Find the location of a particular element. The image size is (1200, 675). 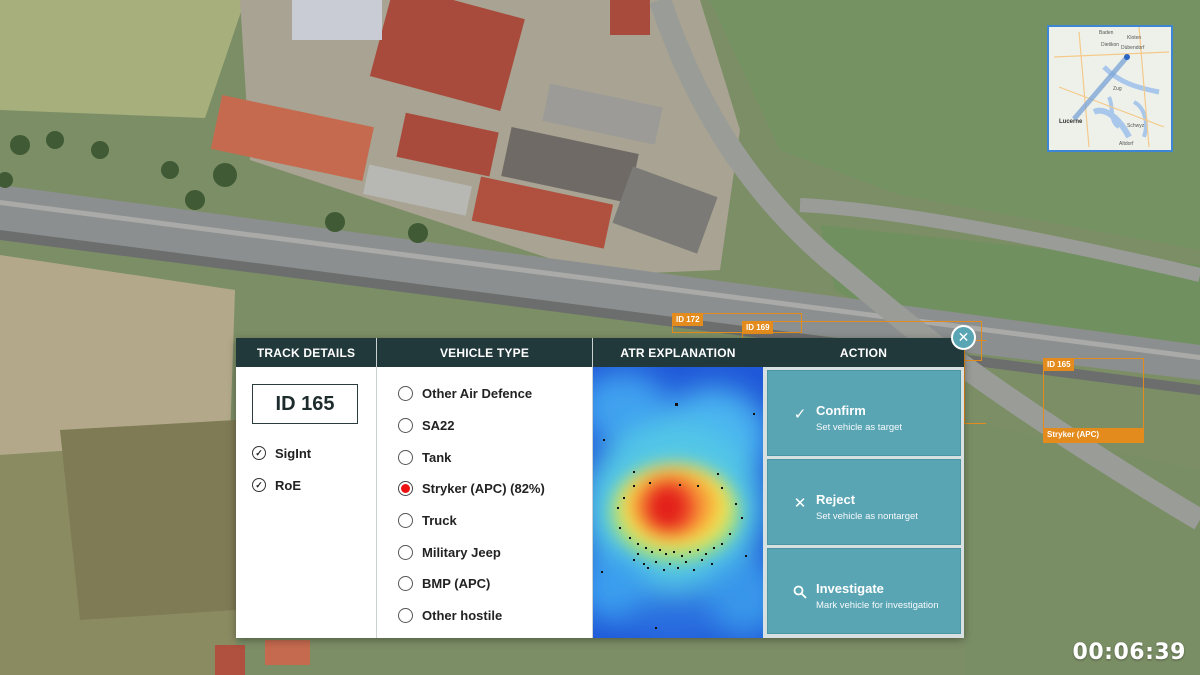

investigate-title: Investigate is located at coordinates (850, 588).